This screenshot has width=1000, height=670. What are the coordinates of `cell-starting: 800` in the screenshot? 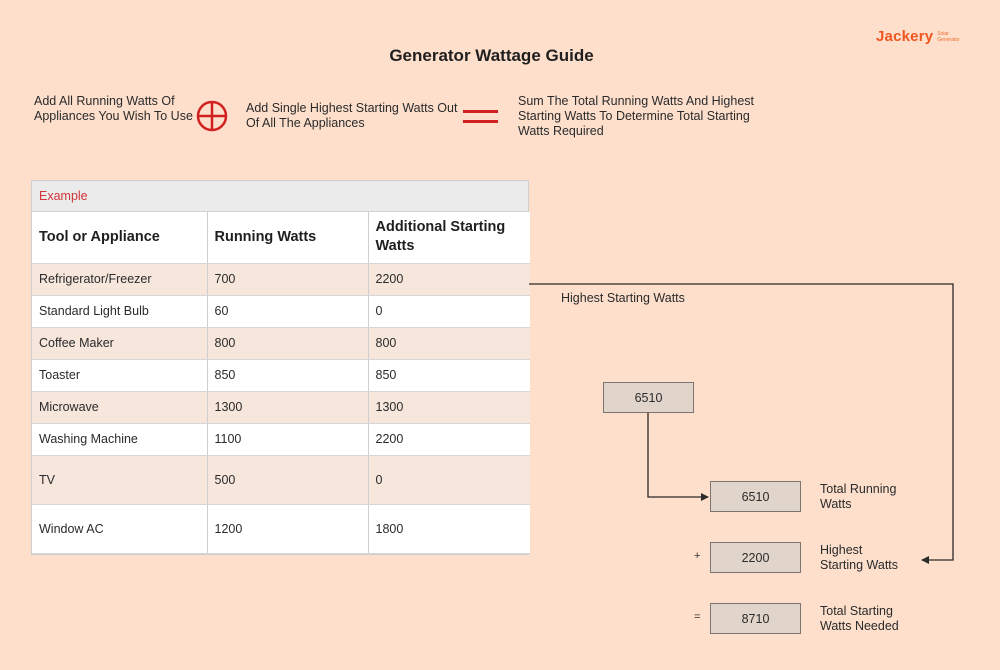 It's located at (449, 343).